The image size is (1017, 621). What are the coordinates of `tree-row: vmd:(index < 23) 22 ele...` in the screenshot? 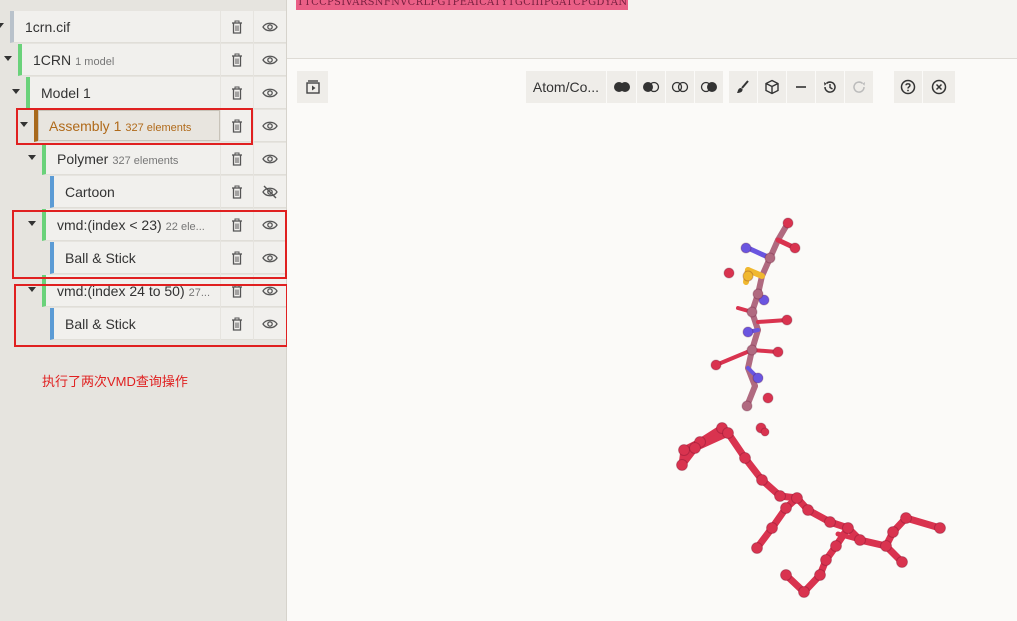 It's located at (143, 225).